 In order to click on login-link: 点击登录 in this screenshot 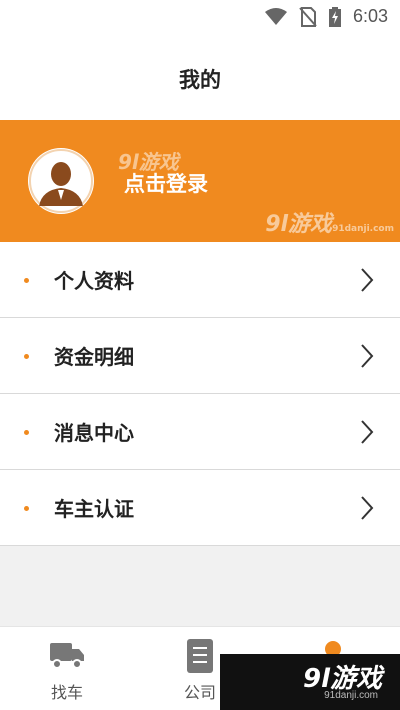, I will do `click(166, 183)`.